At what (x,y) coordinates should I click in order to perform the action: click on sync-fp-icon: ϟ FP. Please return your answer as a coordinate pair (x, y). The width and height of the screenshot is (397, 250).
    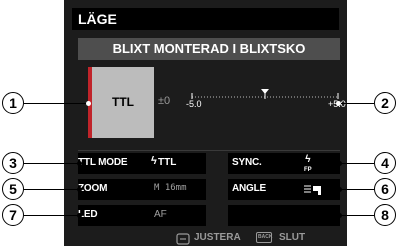
    Looking at the image, I should click on (308, 164).